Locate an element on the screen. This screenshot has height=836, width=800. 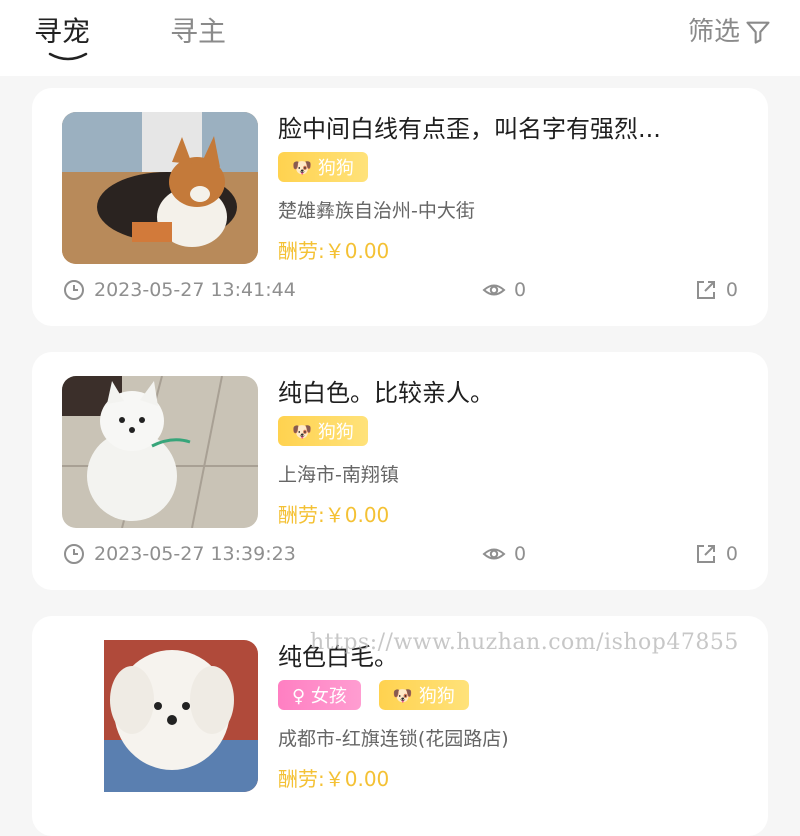
filter-icon is located at coordinates (758, 32).